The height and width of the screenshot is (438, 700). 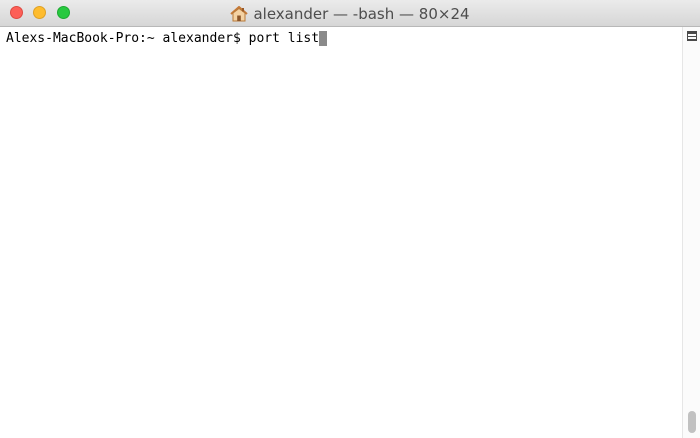 What do you see at coordinates (127, 38) in the screenshot?
I see `shell-prompt: Alexs-MacBook-Pro:~ alexander$` at bounding box center [127, 38].